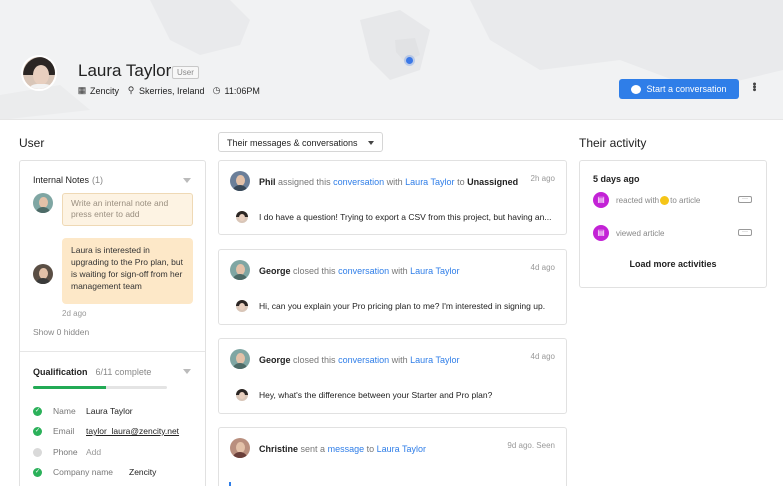 This screenshot has width=783, height=486. I want to click on start-conversation-label: Start a conversation, so click(686, 89).